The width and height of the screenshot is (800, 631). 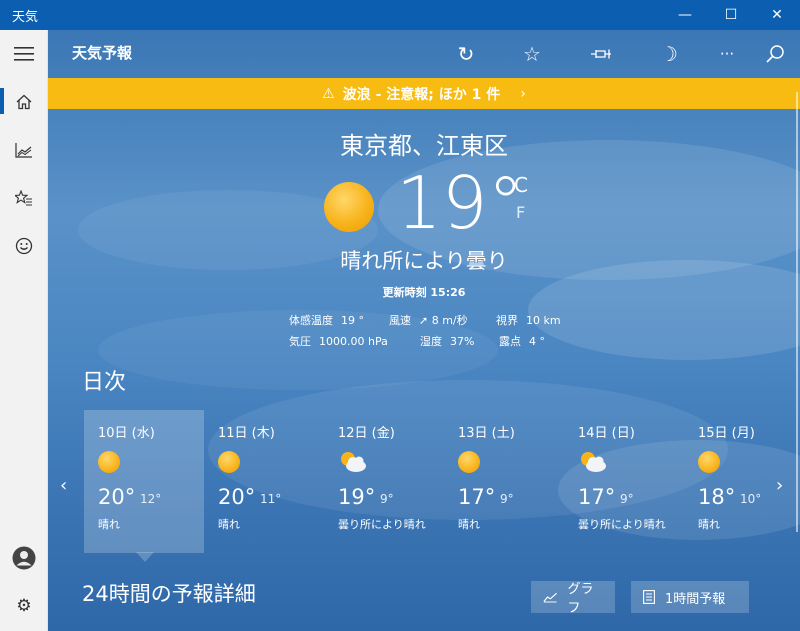 I want to click on current-condition: 晴れ所により曇り, so click(x=424, y=261).